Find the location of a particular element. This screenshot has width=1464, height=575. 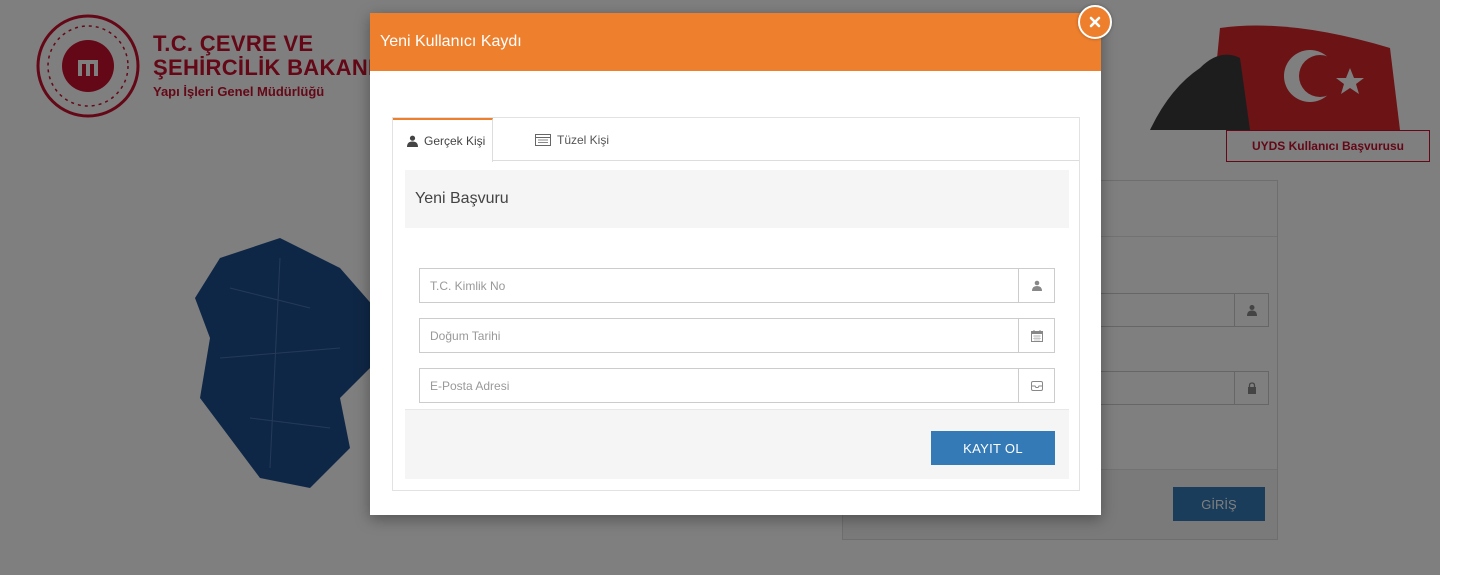

tab-corporate: Tüzel Kişi is located at coordinates (590, 139).